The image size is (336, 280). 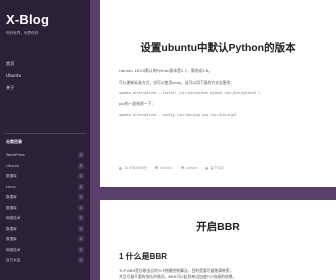 What do you see at coordinates (13, 165) in the screenshot?
I see `category-label: Ubuntu` at bounding box center [13, 165].